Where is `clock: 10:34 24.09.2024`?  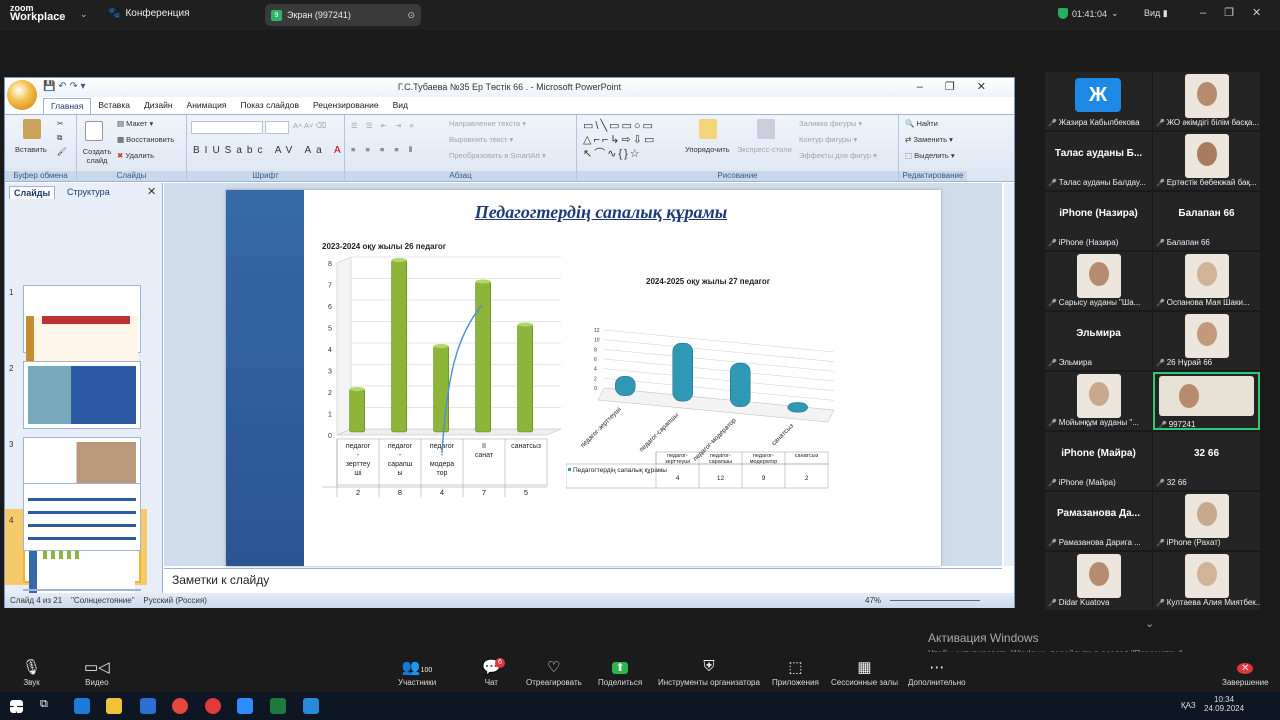 clock: 10:34 24.09.2024 is located at coordinates (1224, 704).